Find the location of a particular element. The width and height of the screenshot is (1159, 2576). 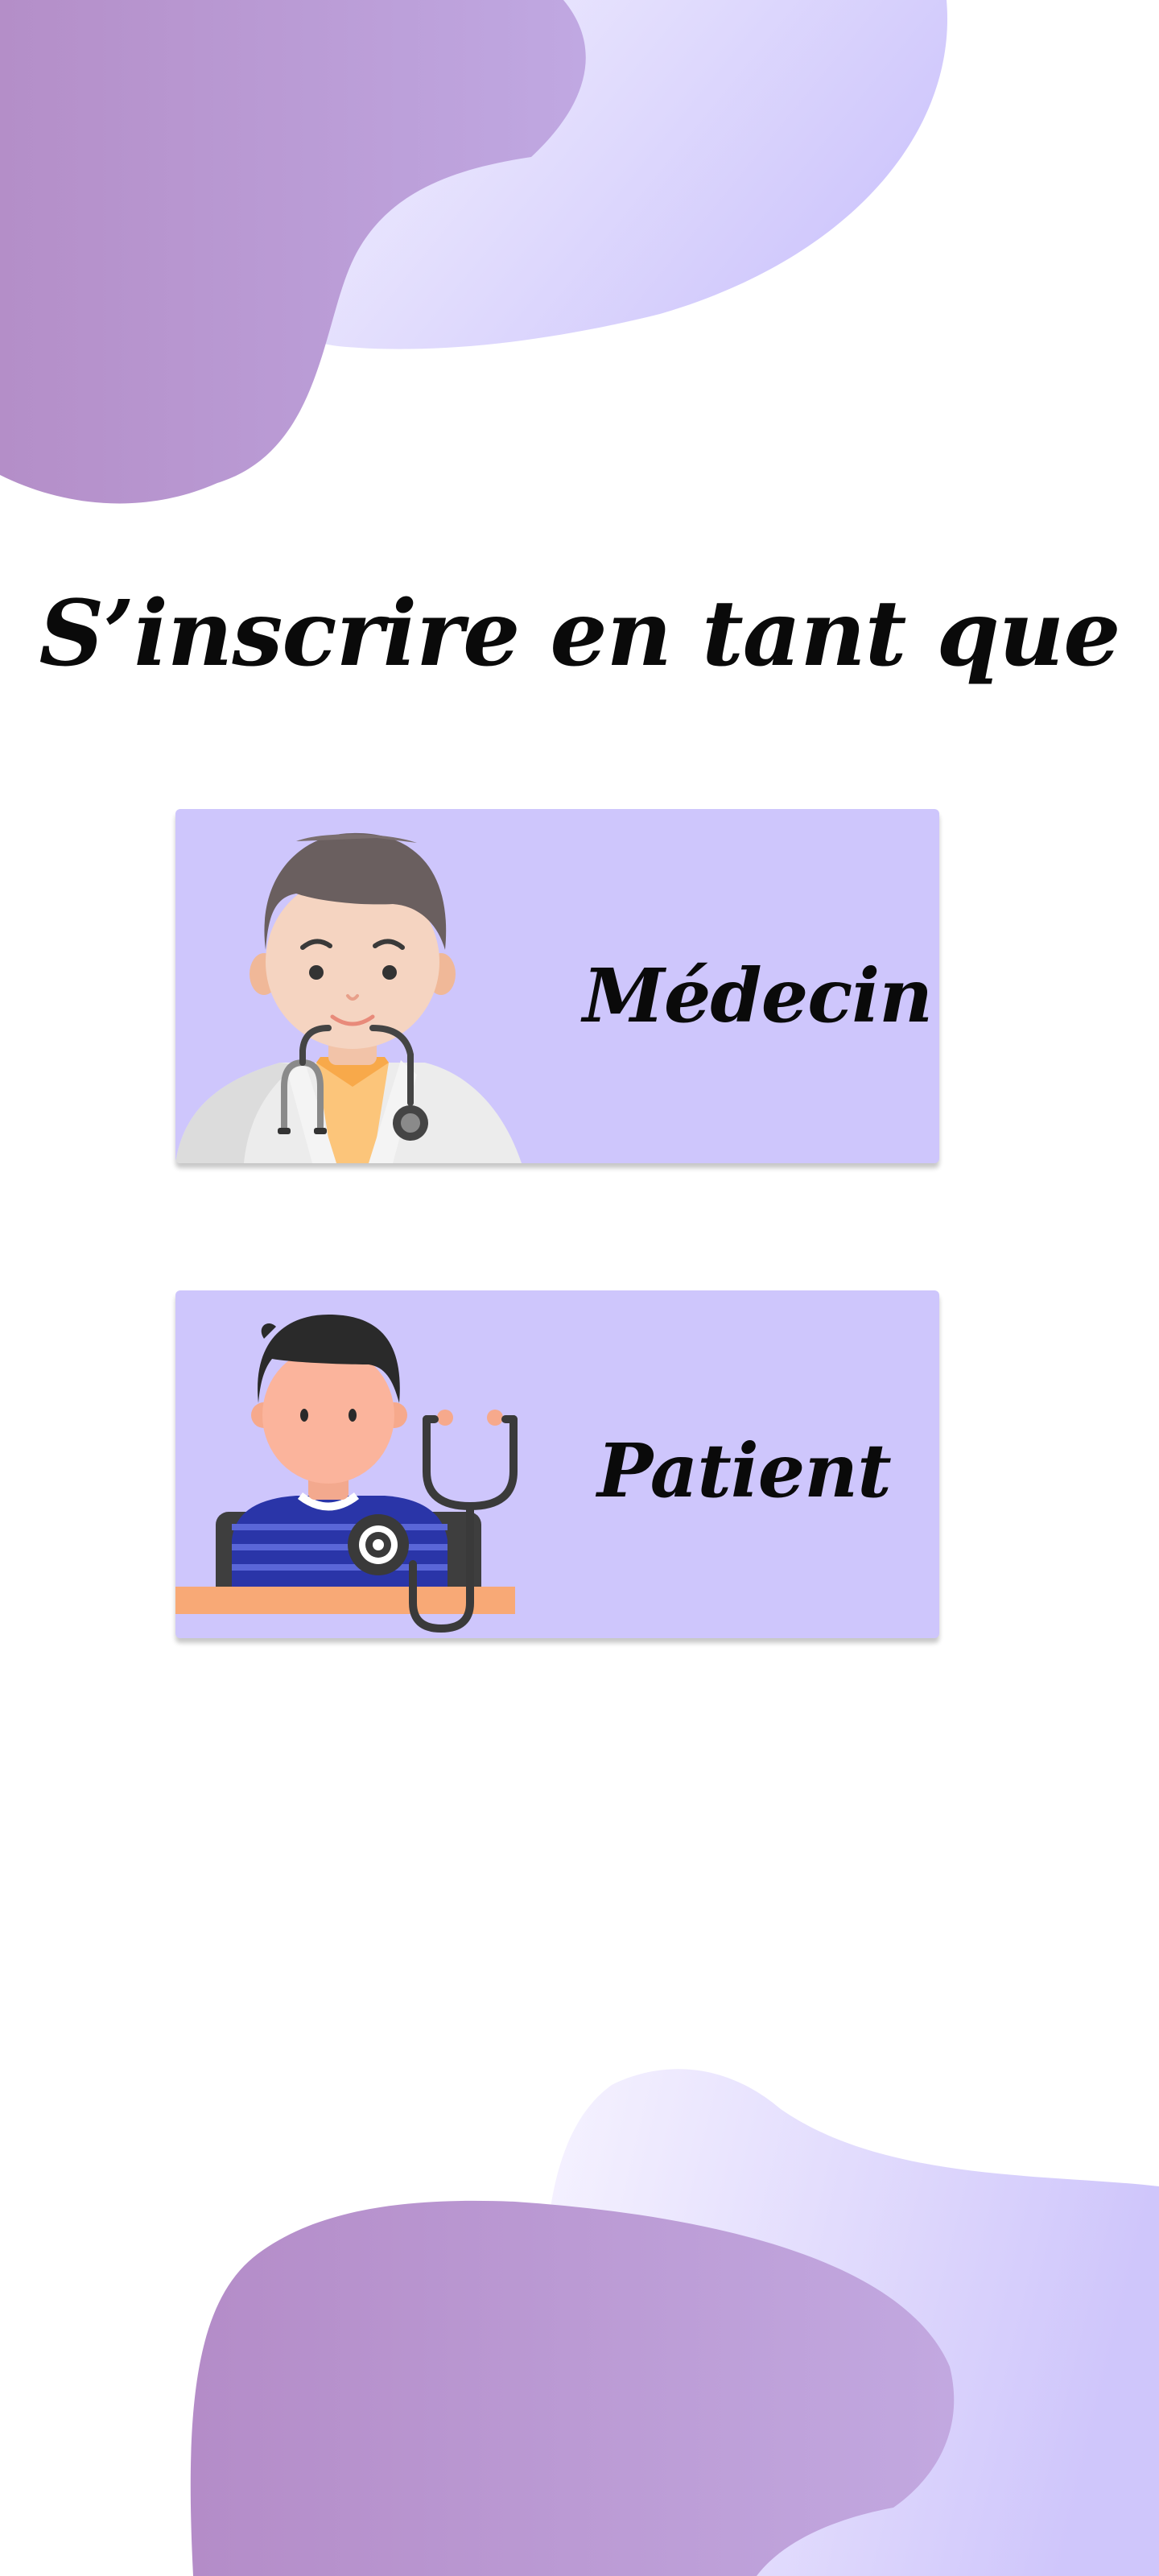

role-card-doctor: Médecin is located at coordinates (557, 986).